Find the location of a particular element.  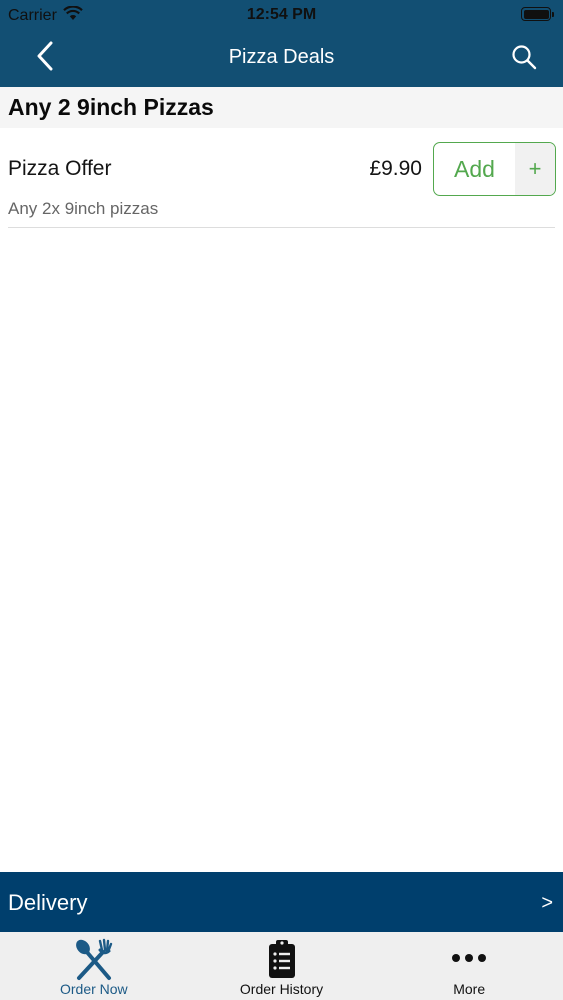

search-icon is located at coordinates (524, 59).